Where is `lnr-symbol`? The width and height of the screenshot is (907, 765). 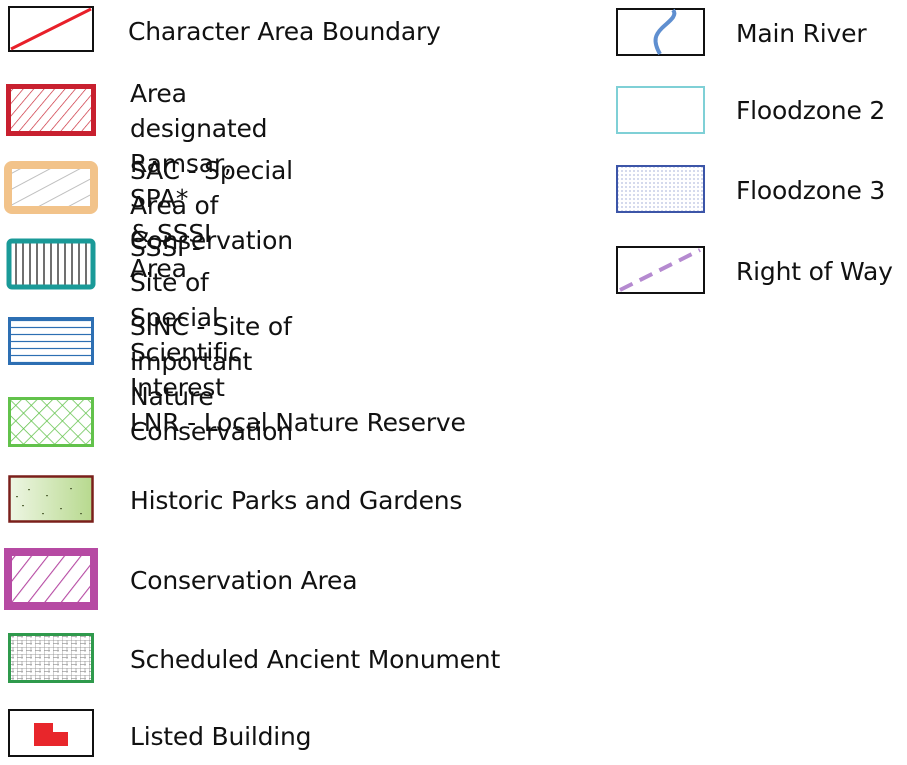
lnr-symbol is located at coordinates (51, 422).